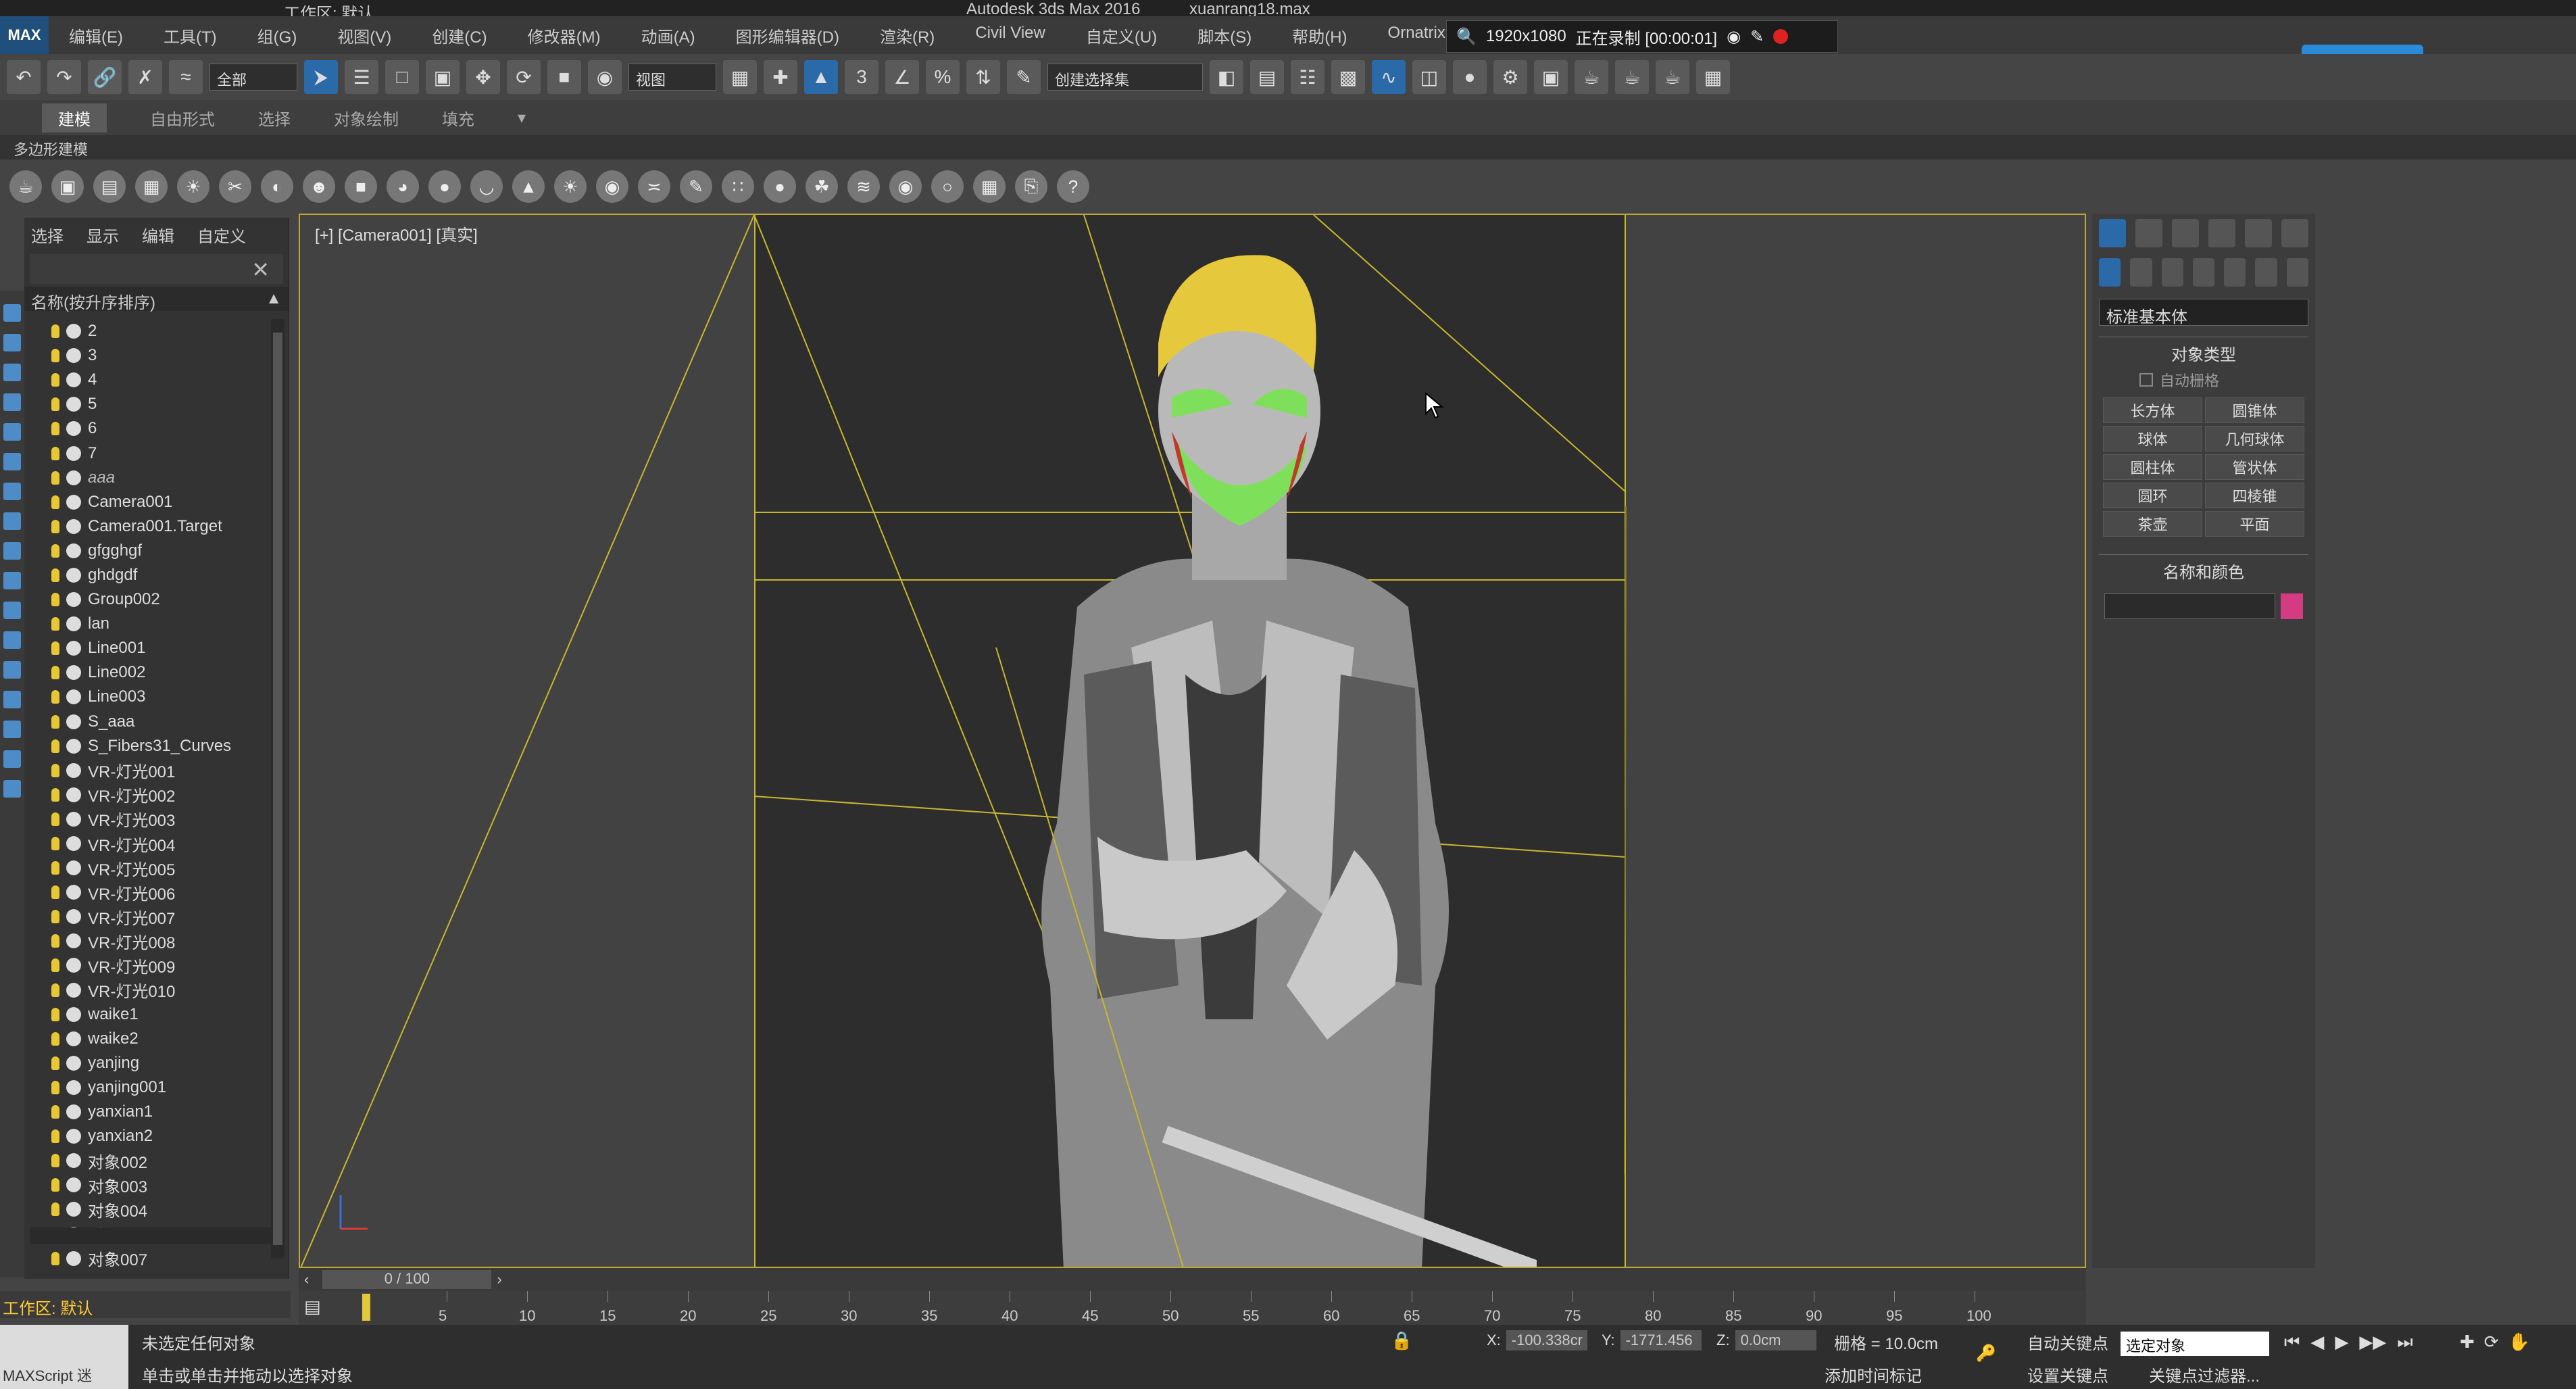 The width and height of the screenshot is (2576, 1389). What do you see at coordinates (146, 965) in the screenshot?
I see `explorer-item: VR-灯光009` at bounding box center [146, 965].